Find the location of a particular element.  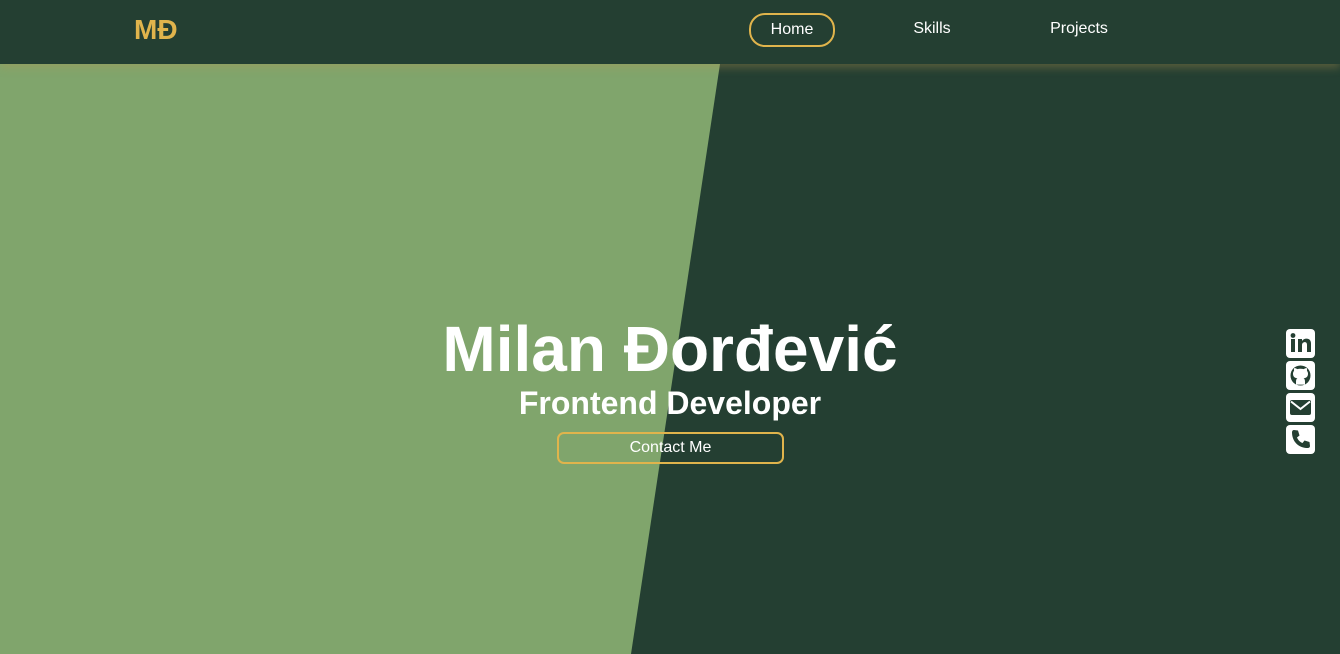

social-links is located at coordinates (1301, 393).